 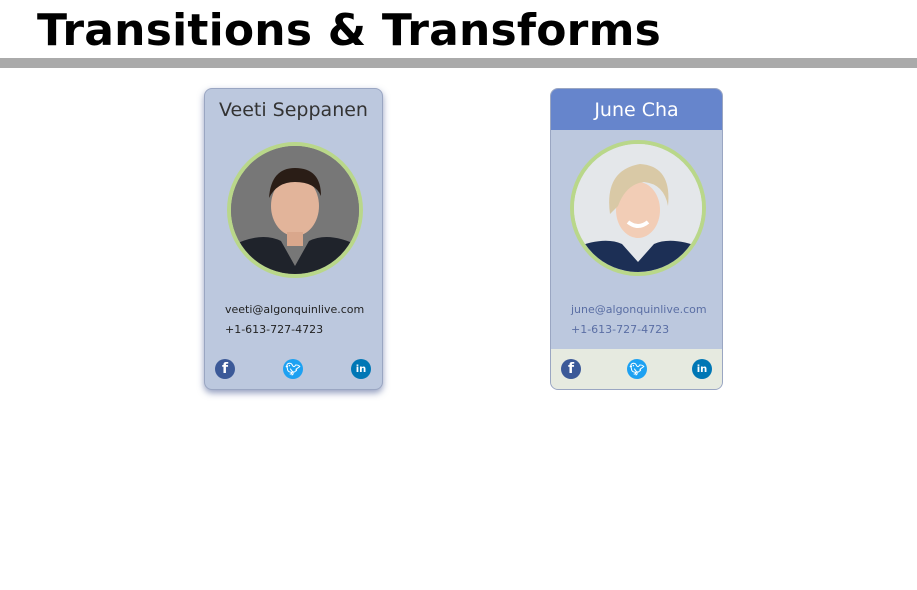 I want to click on card-name: June Cha, so click(x=636, y=109).